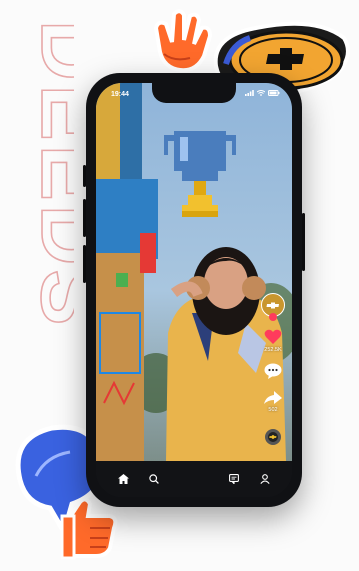  Describe the element at coordinates (84, 176) in the screenshot. I see `phone-mute-switch` at that location.